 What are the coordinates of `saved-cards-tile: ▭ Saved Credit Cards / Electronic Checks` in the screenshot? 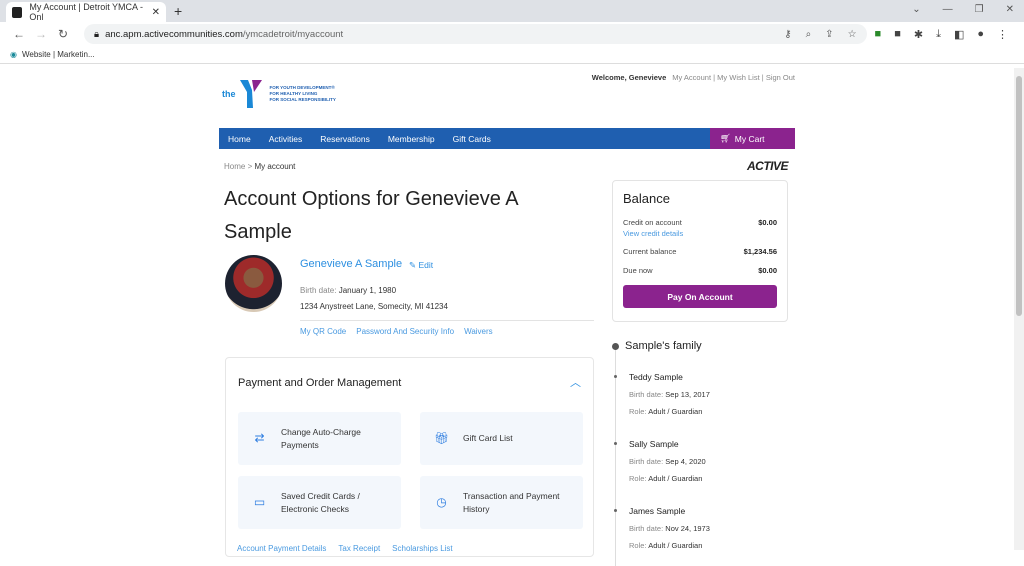 It's located at (319, 502).